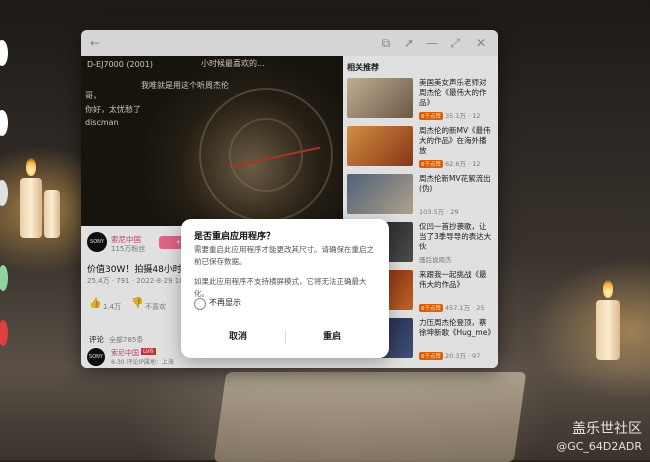  What do you see at coordinates (370, 417) in the screenshot?
I see `open-book` at bounding box center [370, 417].